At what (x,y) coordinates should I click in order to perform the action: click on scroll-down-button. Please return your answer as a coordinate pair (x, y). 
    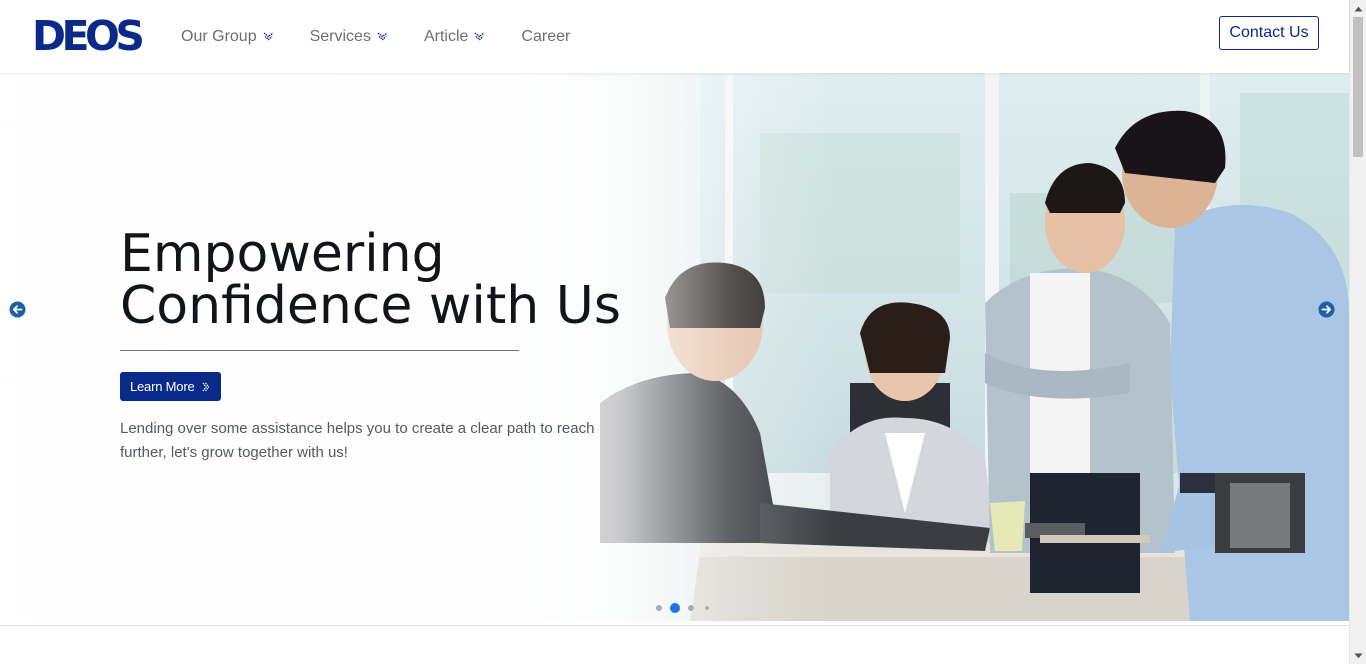
    Looking at the image, I should click on (1358, 655).